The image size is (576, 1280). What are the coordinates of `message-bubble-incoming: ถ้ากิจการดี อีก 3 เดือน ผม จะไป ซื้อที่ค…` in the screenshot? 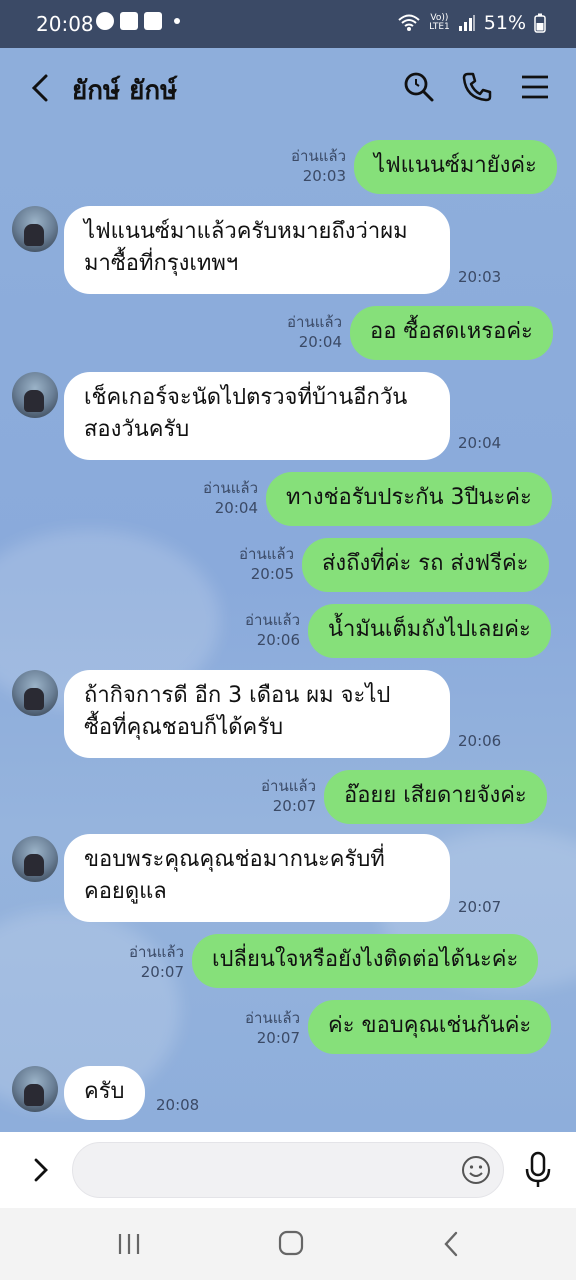 It's located at (257, 714).